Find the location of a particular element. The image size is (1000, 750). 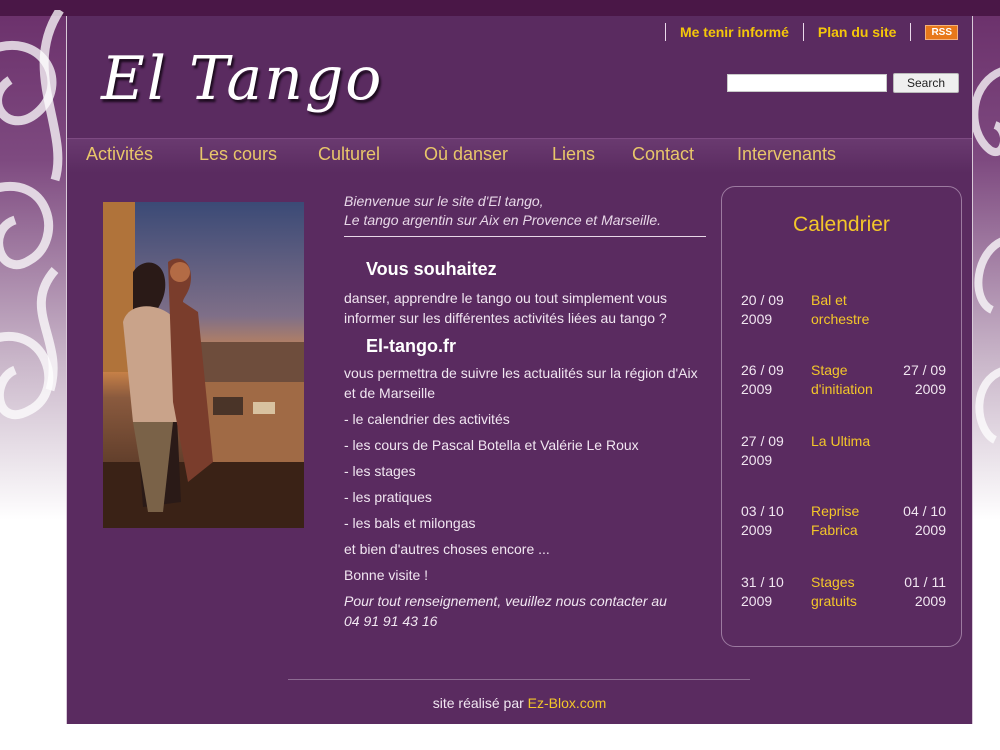

site-logo: El Tango is located at coordinates (242, 79).